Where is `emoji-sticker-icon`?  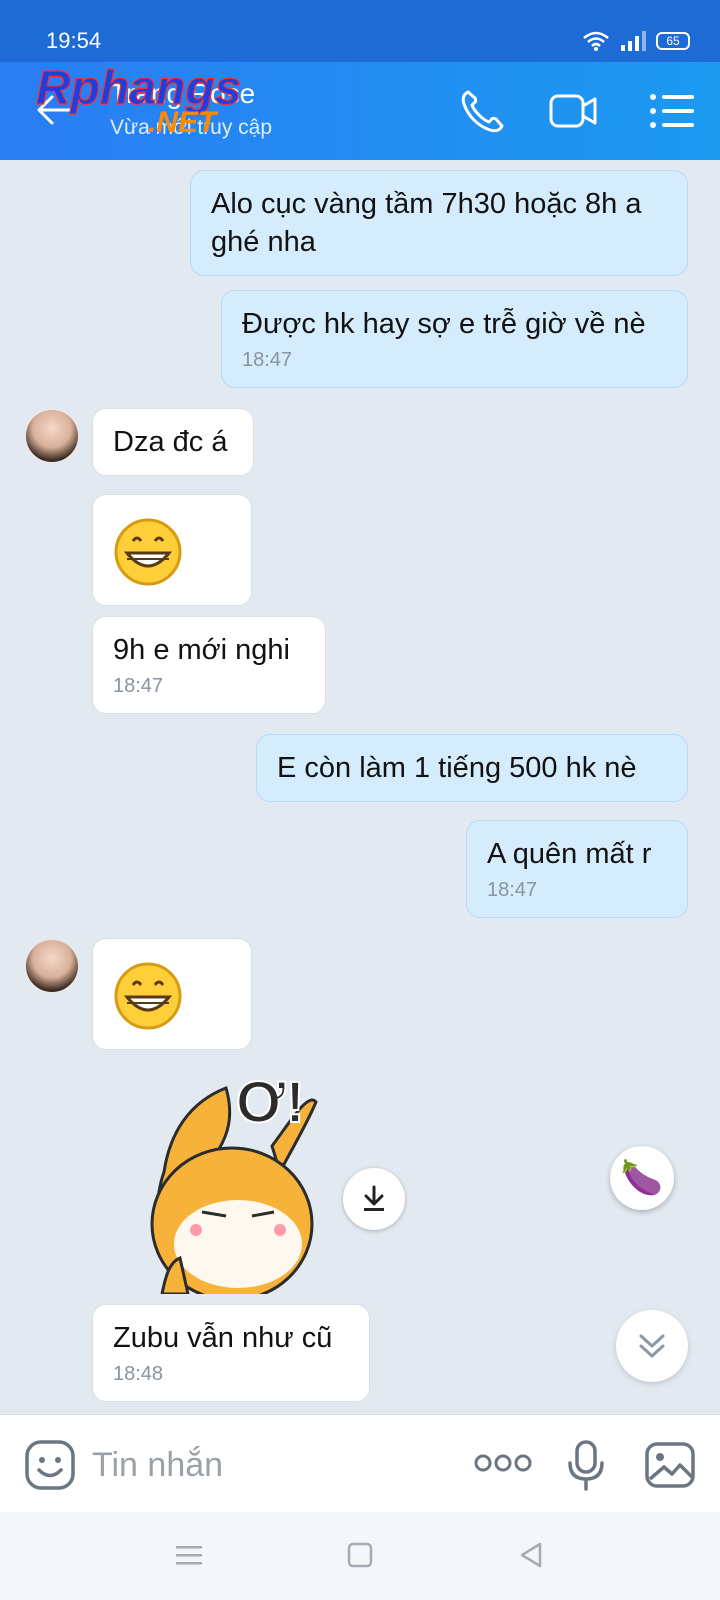 emoji-sticker-icon is located at coordinates (50, 1465).